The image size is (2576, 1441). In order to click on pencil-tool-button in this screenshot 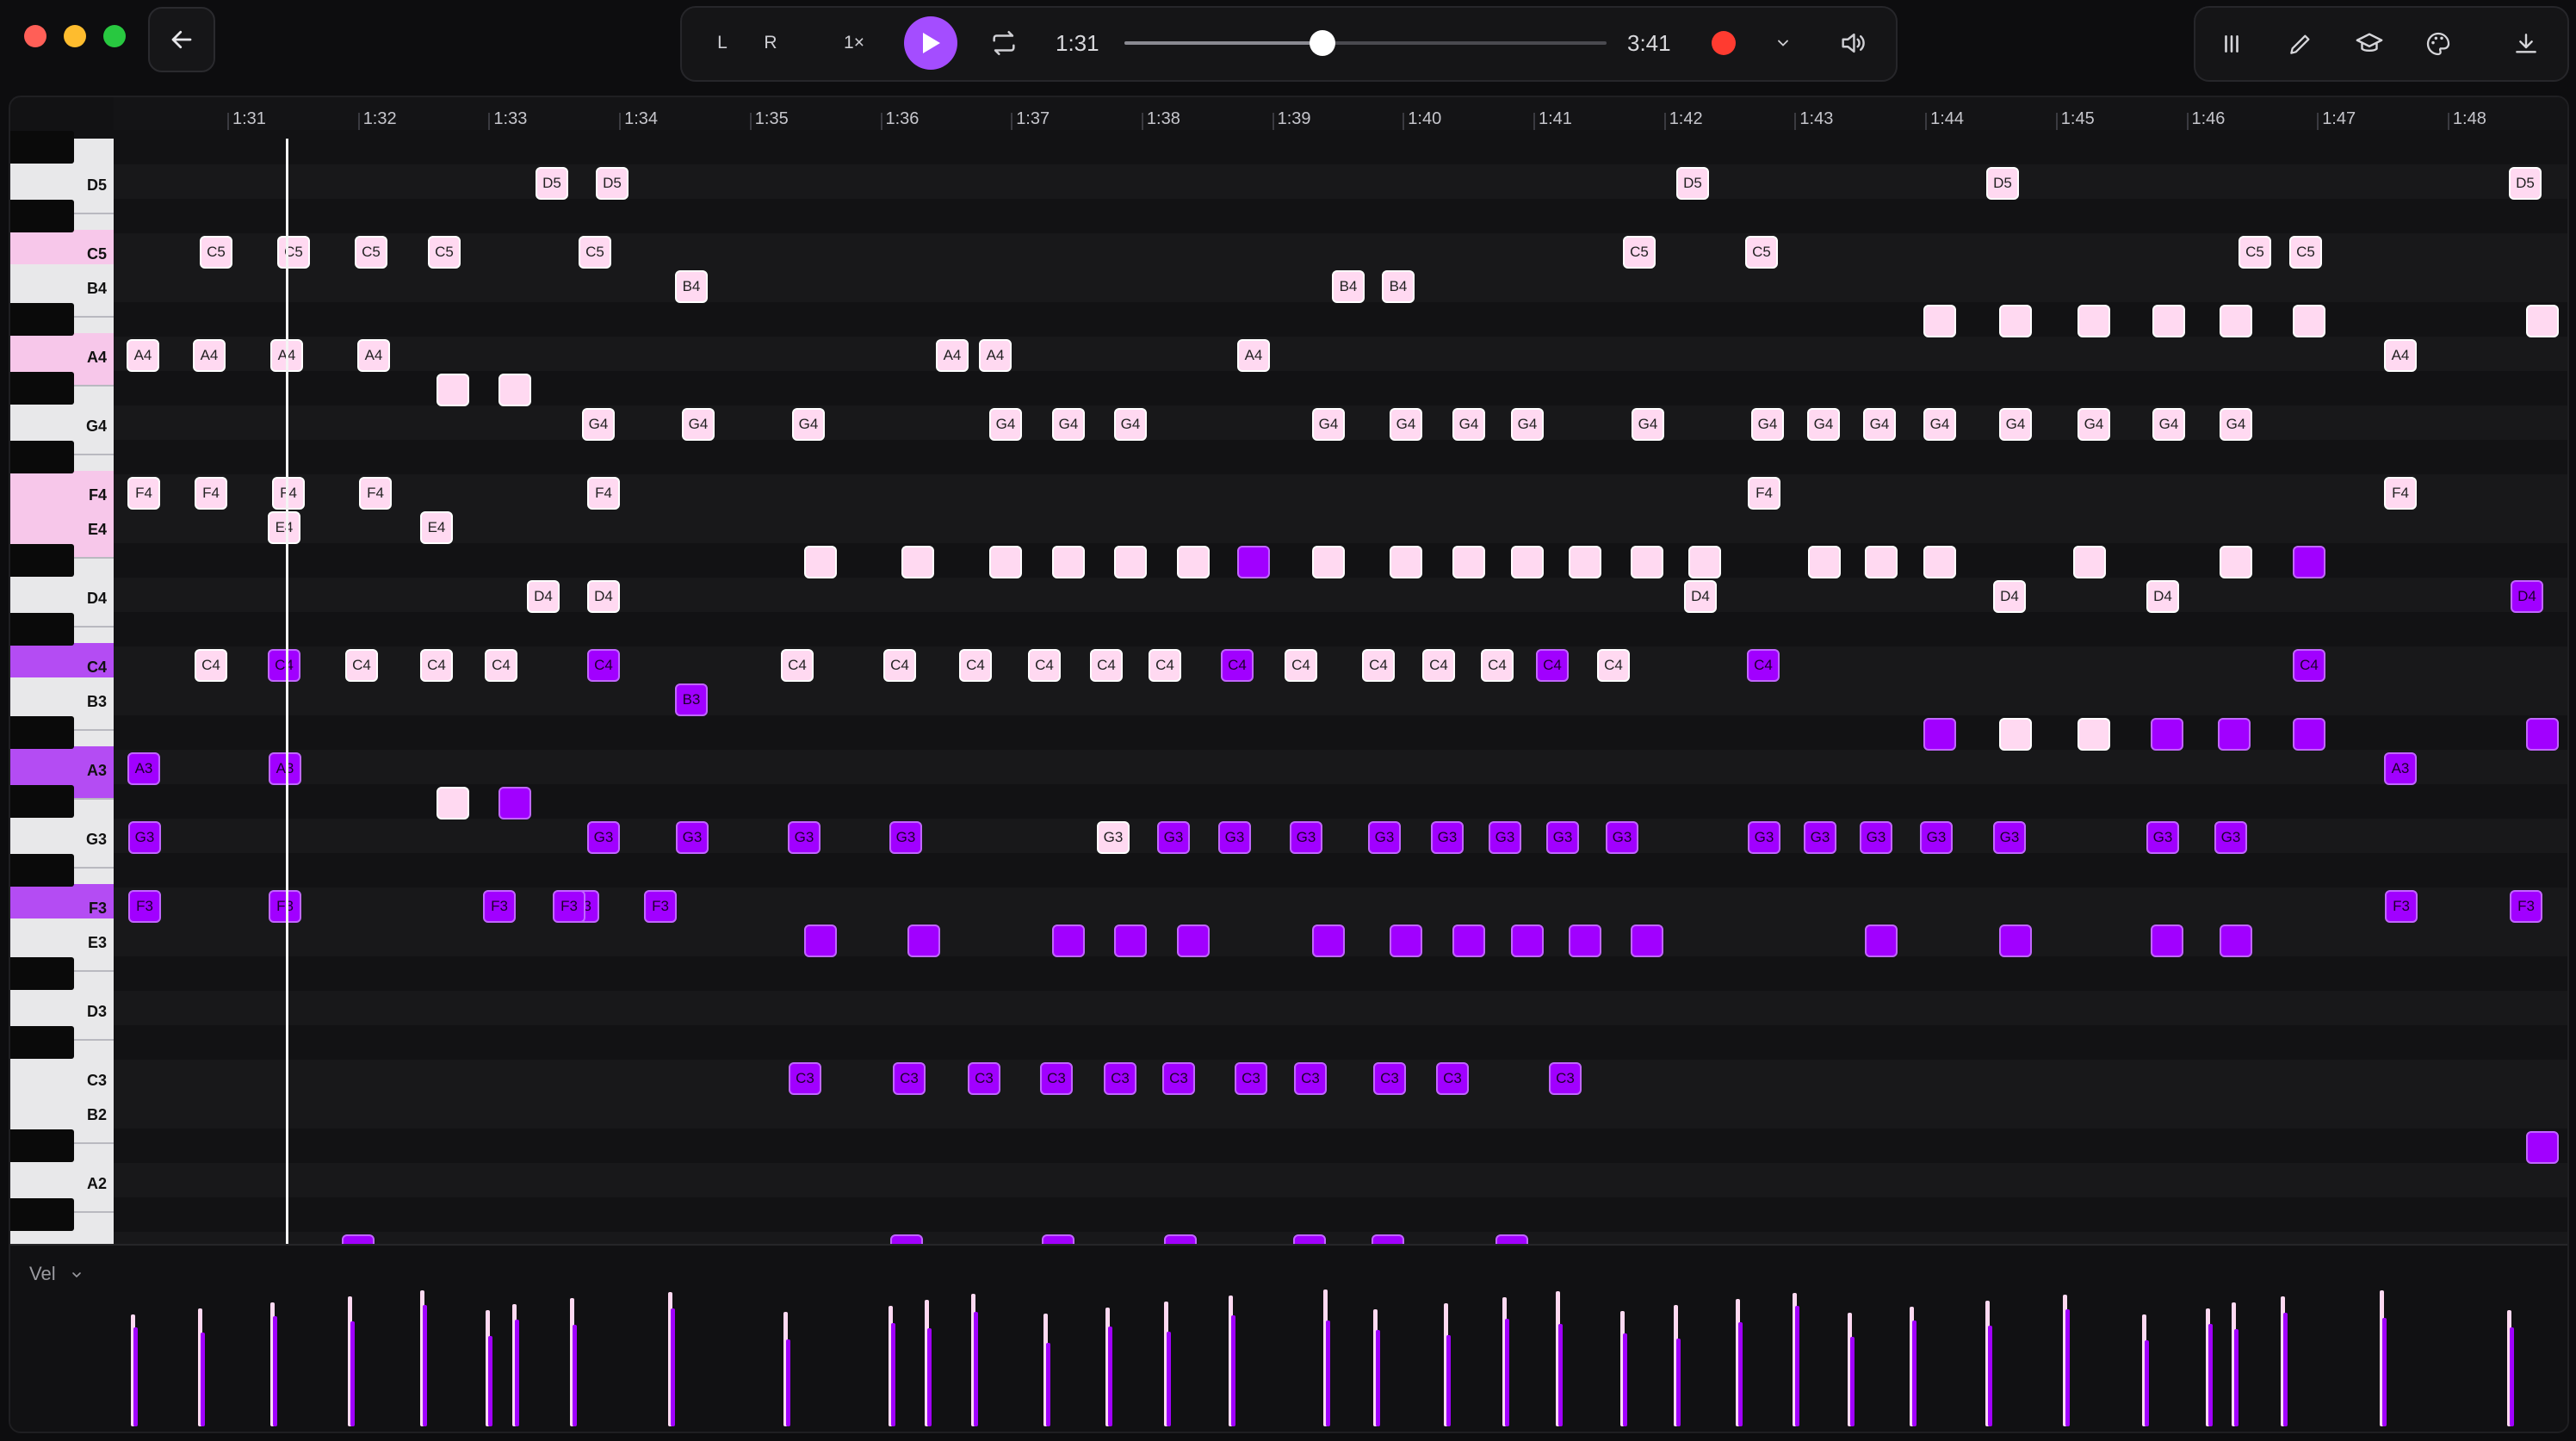, I will do `click(2301, 44)`.